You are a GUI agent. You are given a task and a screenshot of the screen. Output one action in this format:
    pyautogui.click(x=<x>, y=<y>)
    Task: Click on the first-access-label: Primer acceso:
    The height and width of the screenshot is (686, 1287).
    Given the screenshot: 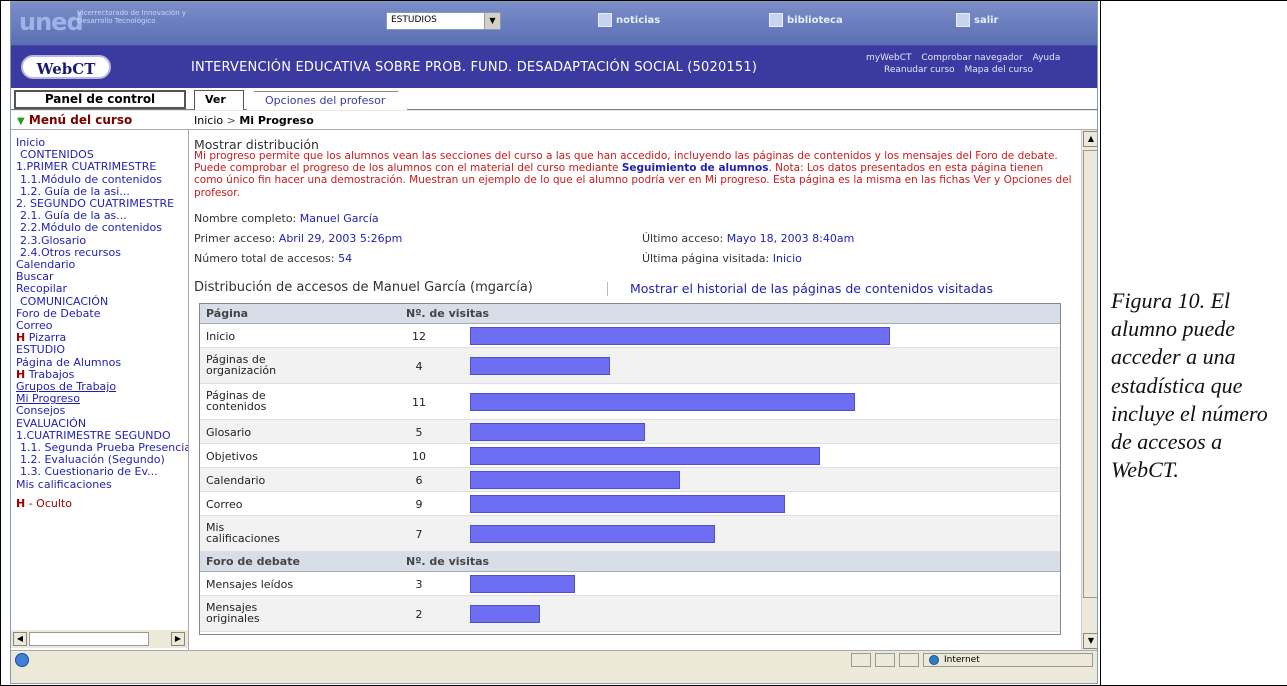 What is the action you would take?
    pyautogui.click(x=235, y=238)
    